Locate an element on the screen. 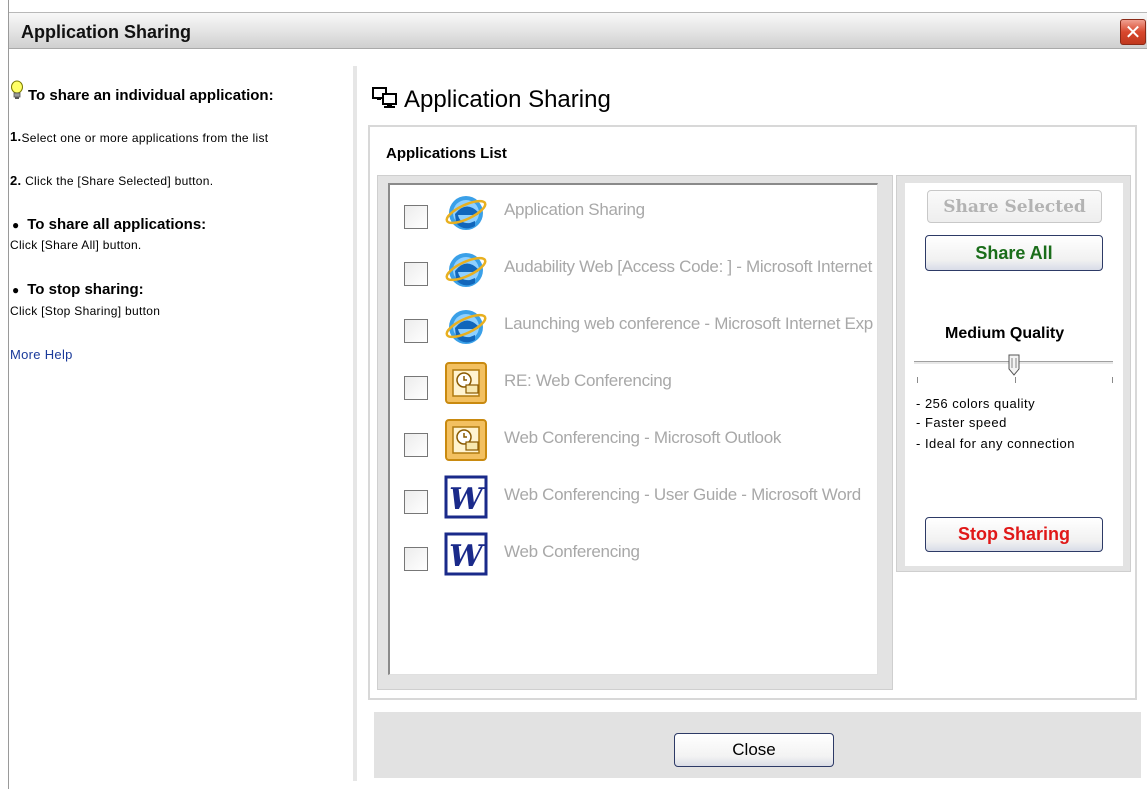 The image size is (1147, 789). help-stop-heading-text: To stop sharing: is located at coordinates (85, 289).